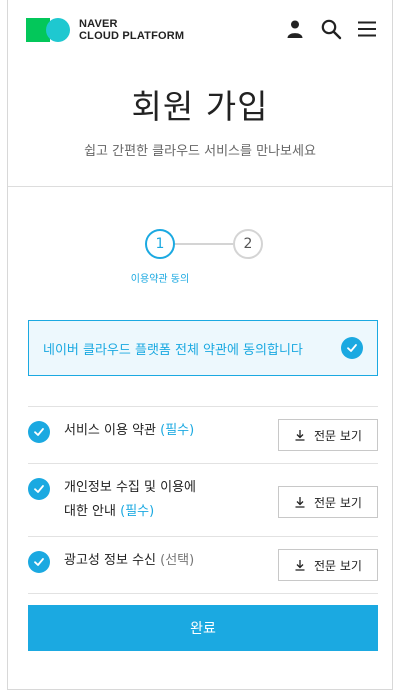 The height and width of the screenshot is (696, 400). What do you see at coordinates (130, 499) in the screenshot?
I see `term-label: 개인정보 수집 및 이용에 대한 안내 (필수)` at bounding box center [130, 499].